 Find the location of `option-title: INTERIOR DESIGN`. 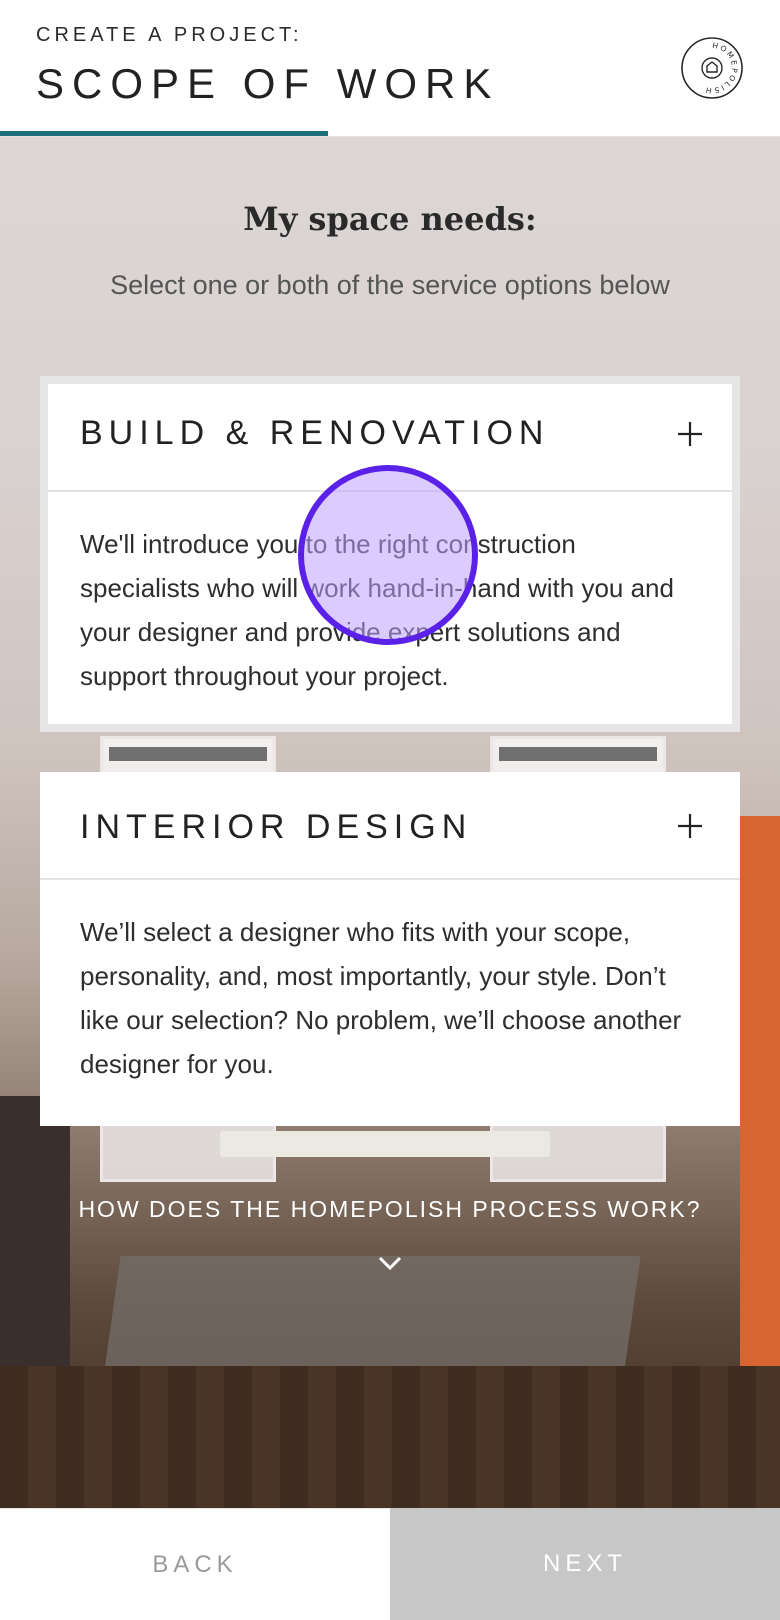

option-title: INTERIOR DESIGN is located at coordinates (276, 827).